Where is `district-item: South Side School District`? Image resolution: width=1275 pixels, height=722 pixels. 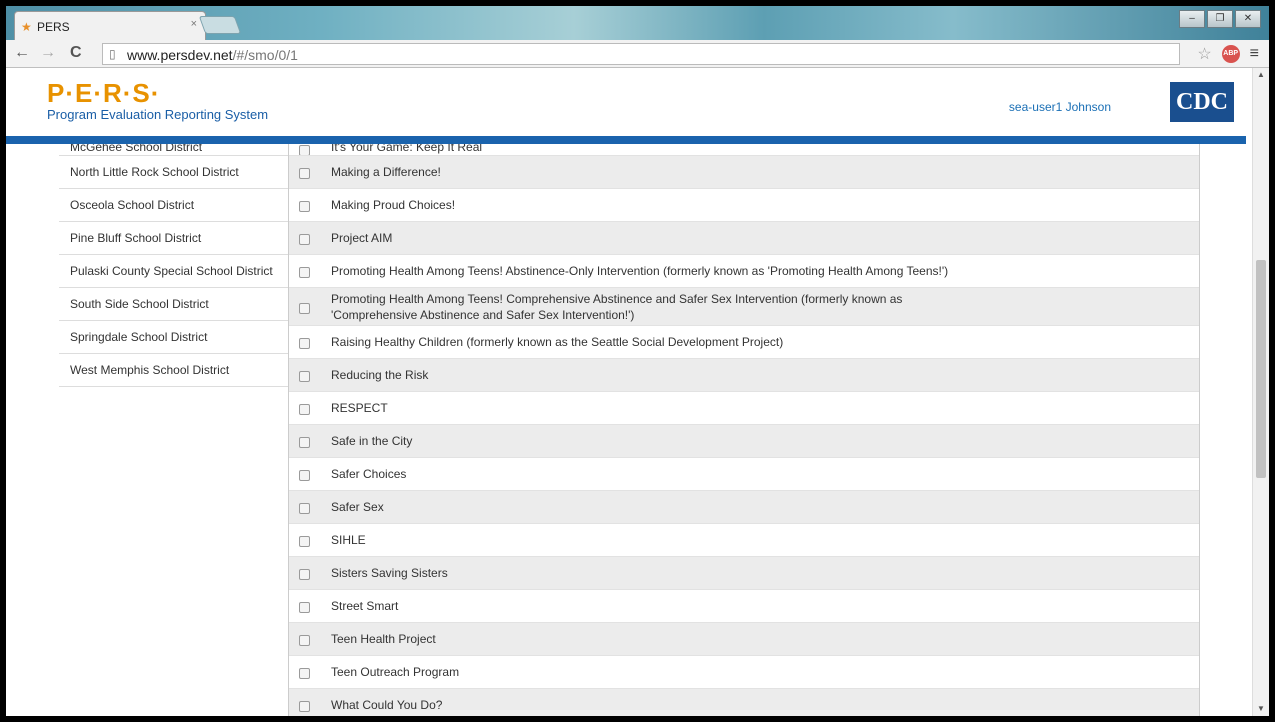 district-item: South Side School District is located at coordinates (173, 304).